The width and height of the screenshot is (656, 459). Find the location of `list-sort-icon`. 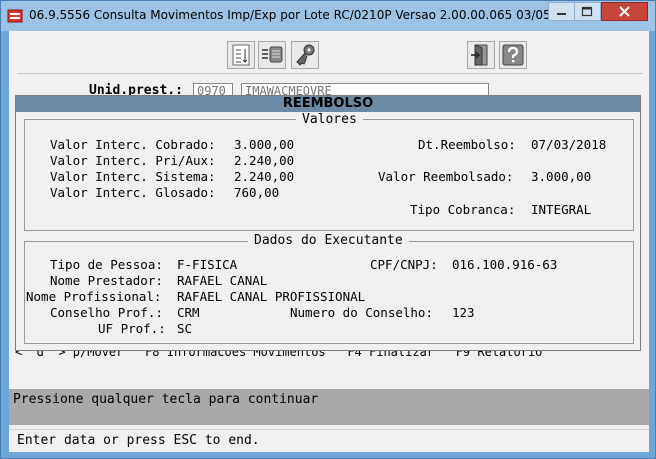

list-sort-icon is located at coordinates (241, 55).